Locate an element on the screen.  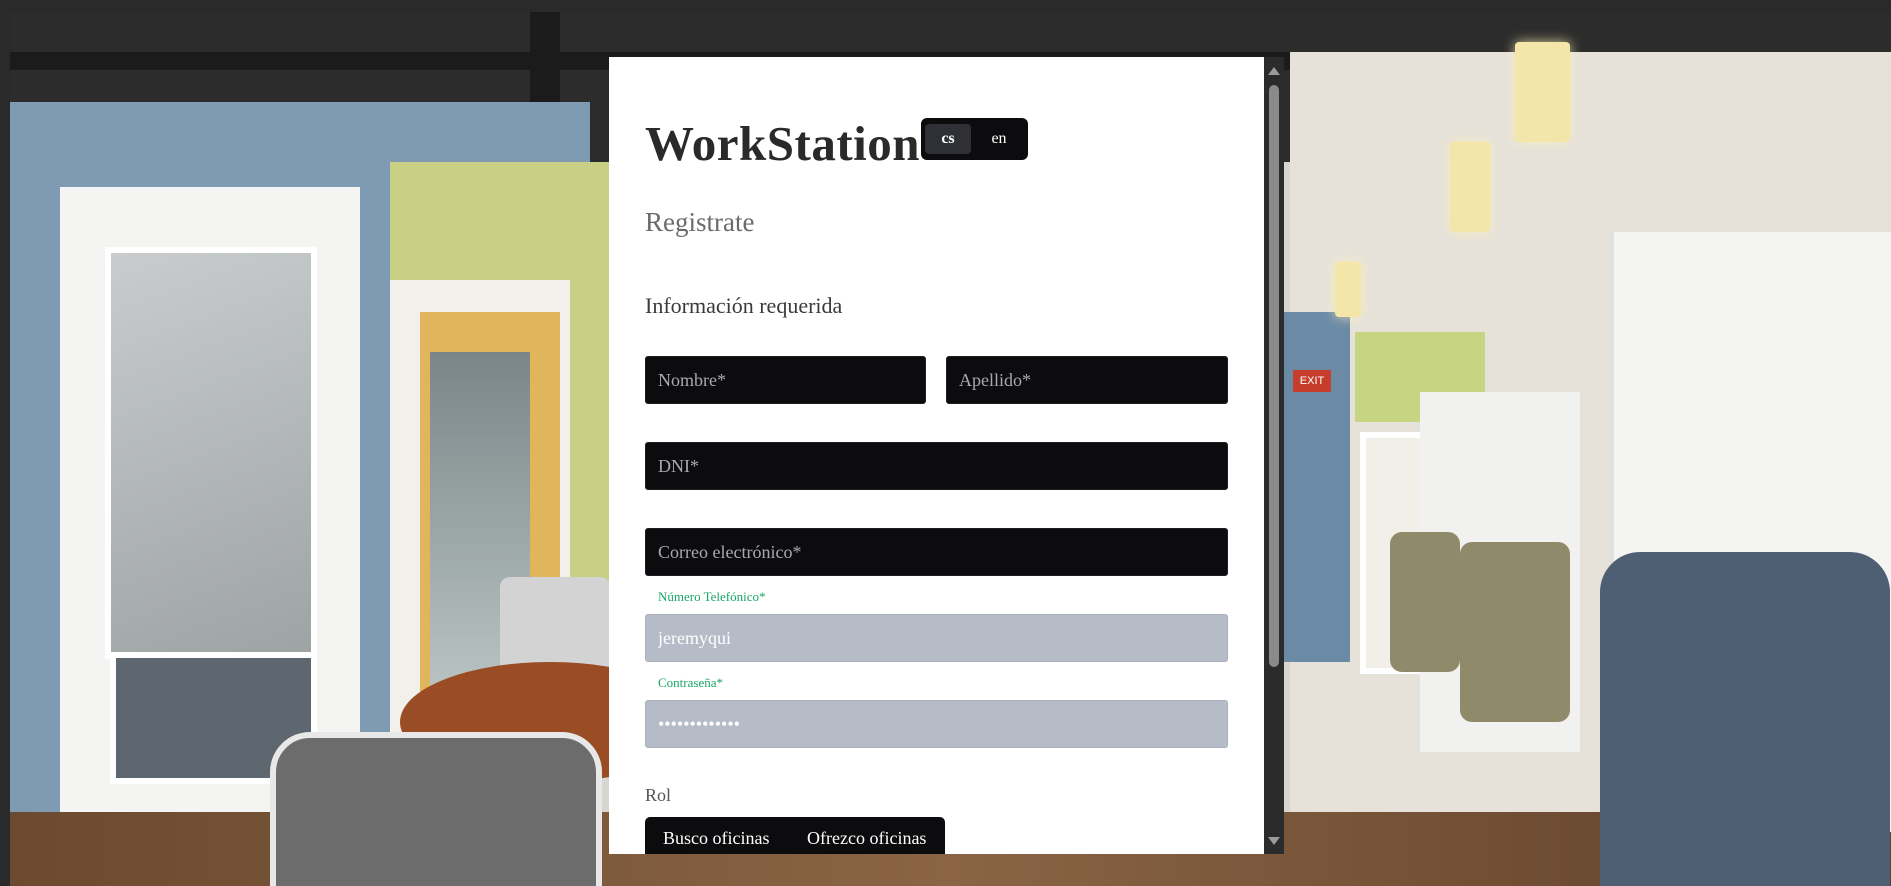
phone-input is located at coordinates (936, 638).